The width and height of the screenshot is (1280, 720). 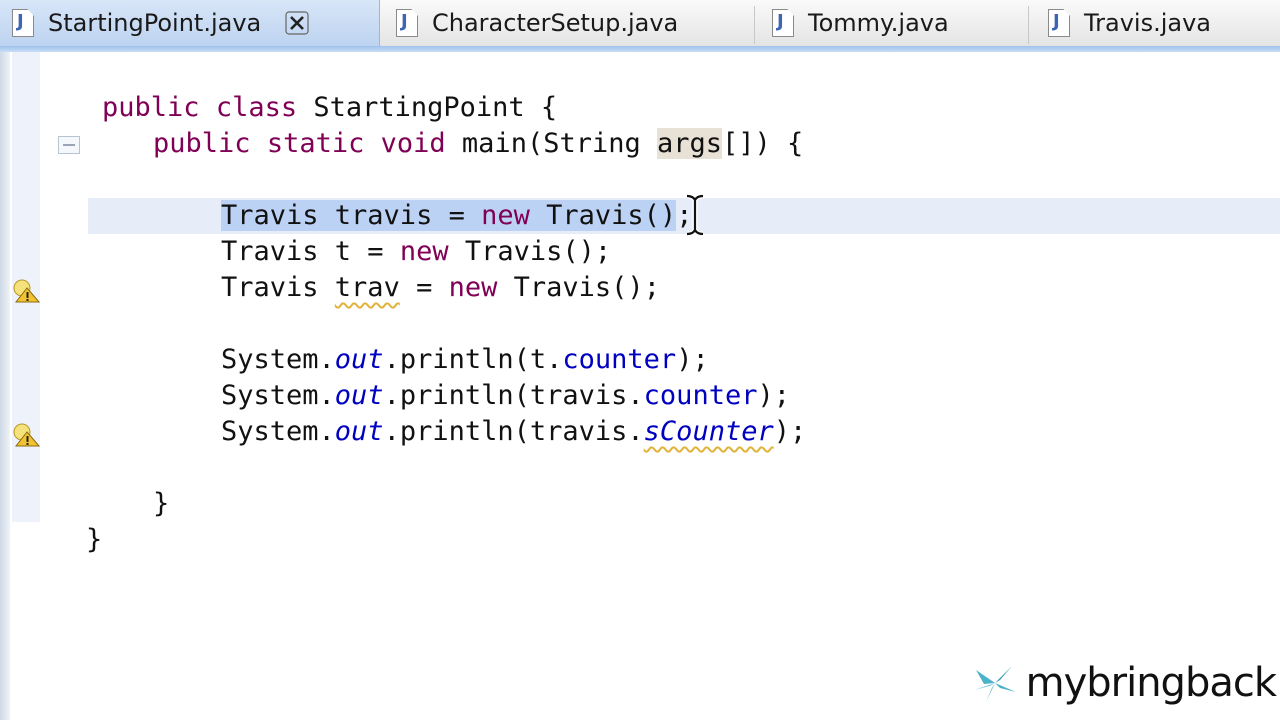 I want to click on code-text: Travis(), so click(x=603, y=215).